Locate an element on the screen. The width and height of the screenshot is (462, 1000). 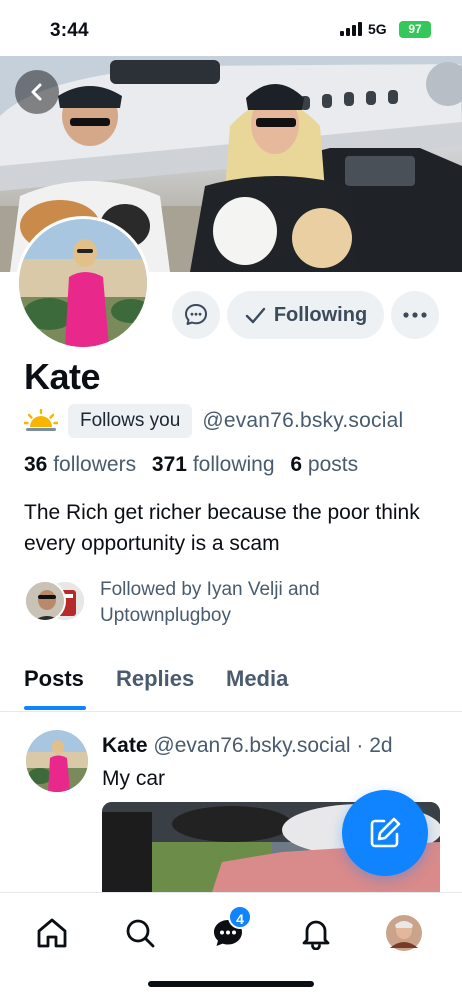
post-author-avatar is located at coordinates (57, 761).